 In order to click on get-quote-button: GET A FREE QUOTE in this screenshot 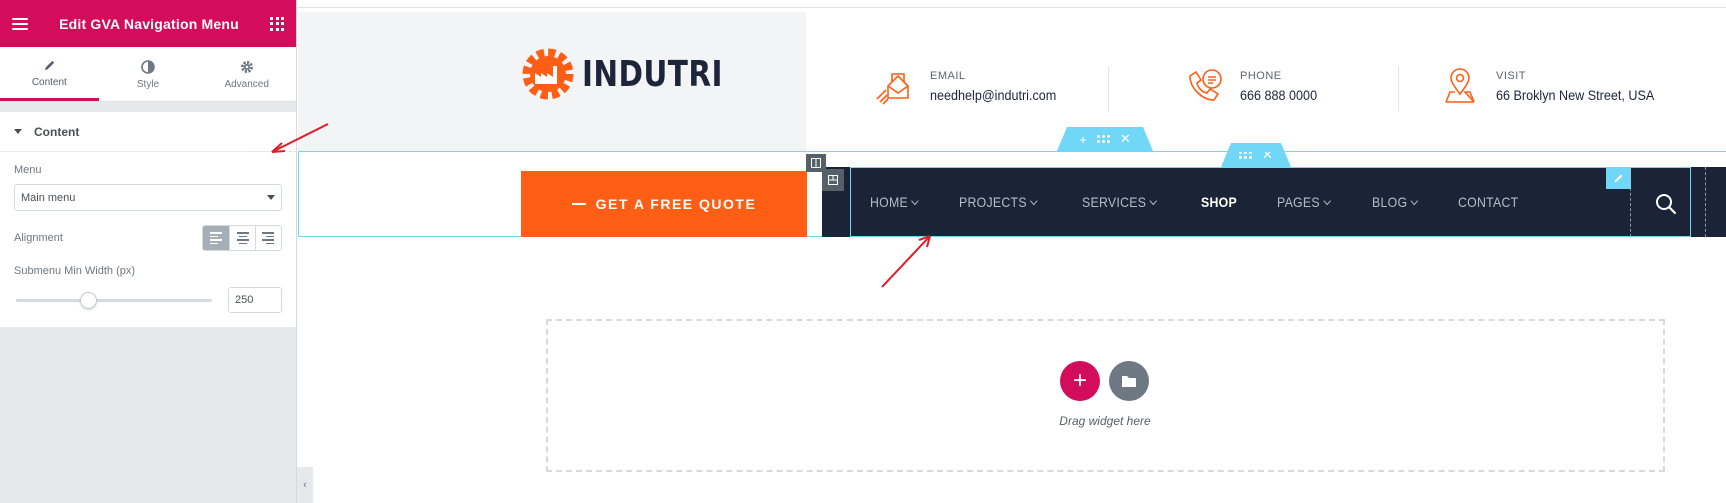, I will do `click(664, 204)`.